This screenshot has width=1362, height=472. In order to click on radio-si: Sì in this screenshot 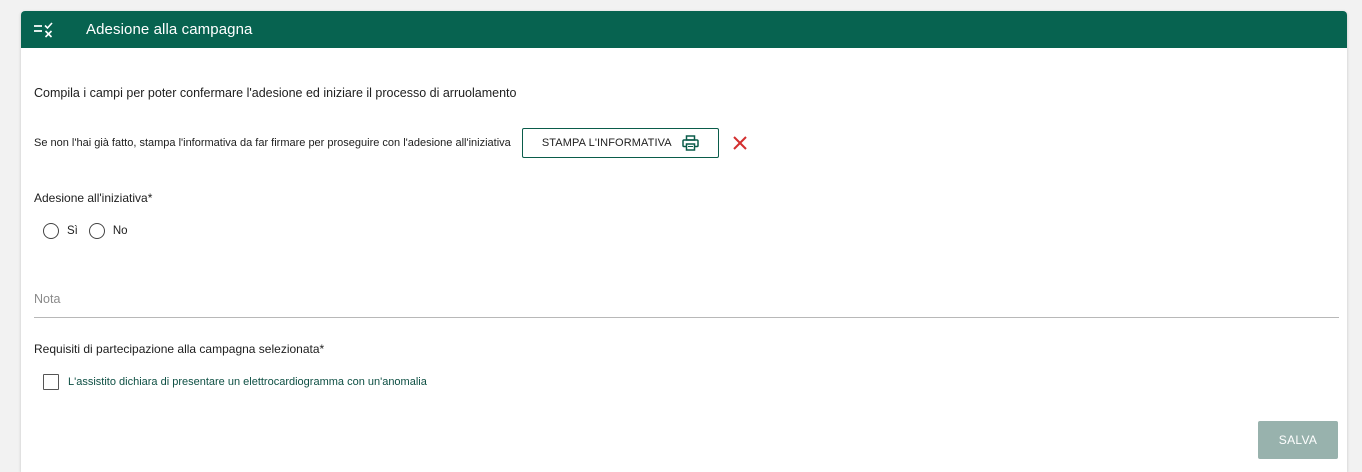, I will do `click(60, 231)`.